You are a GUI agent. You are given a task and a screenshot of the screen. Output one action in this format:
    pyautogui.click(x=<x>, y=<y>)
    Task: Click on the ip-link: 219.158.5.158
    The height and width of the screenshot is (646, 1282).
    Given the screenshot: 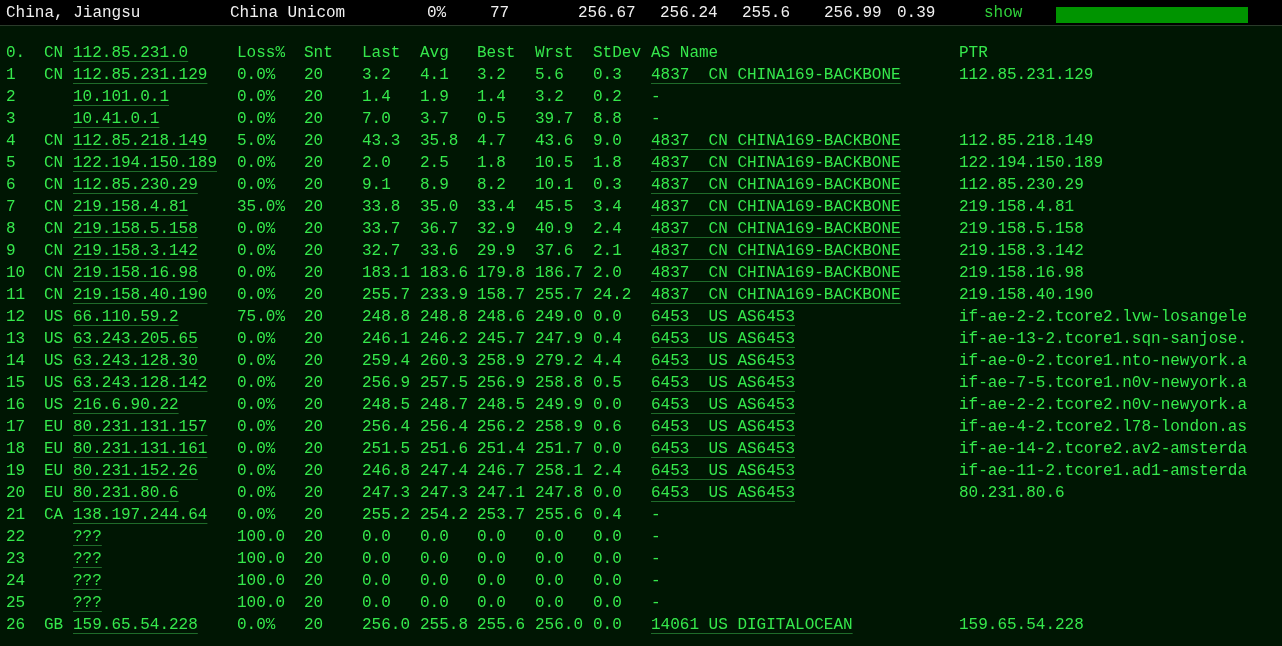 What is the action you would take?
    pyautogui.click(x=135, y=229)
    